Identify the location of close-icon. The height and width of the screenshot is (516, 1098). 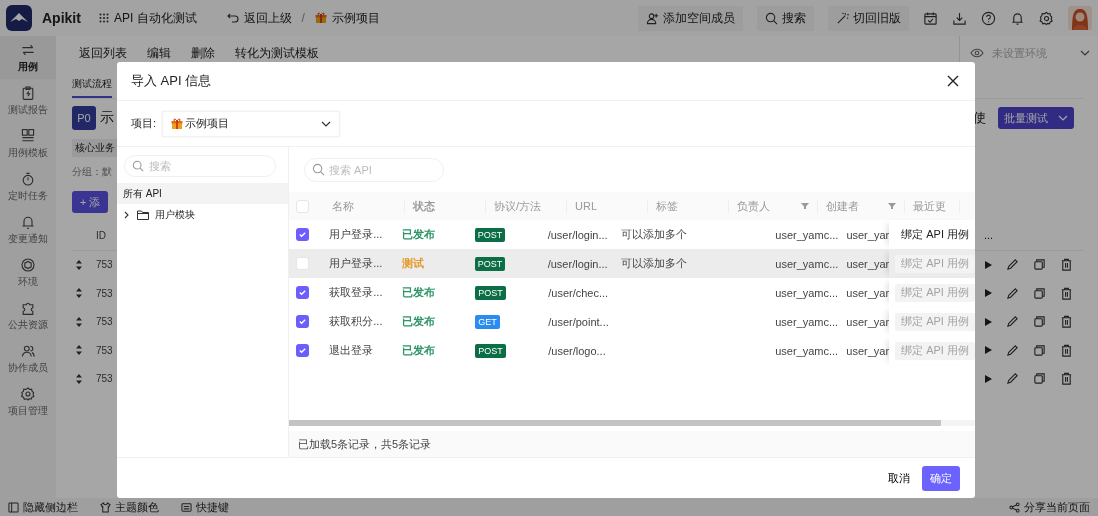
(953, 81).